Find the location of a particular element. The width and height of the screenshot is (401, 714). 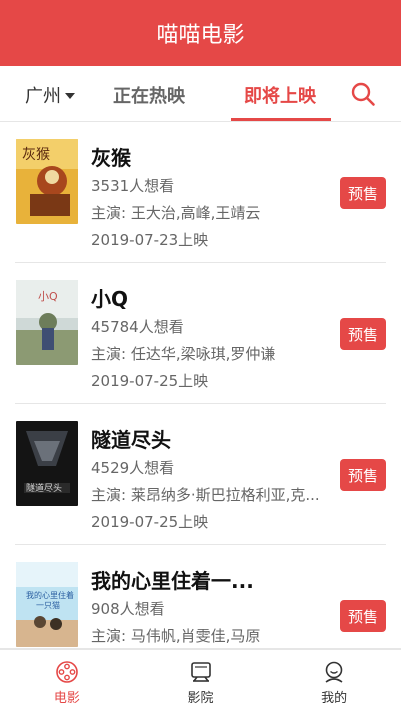

movie-wish-count: 3531人想看 is located at coordinates (133, 186).